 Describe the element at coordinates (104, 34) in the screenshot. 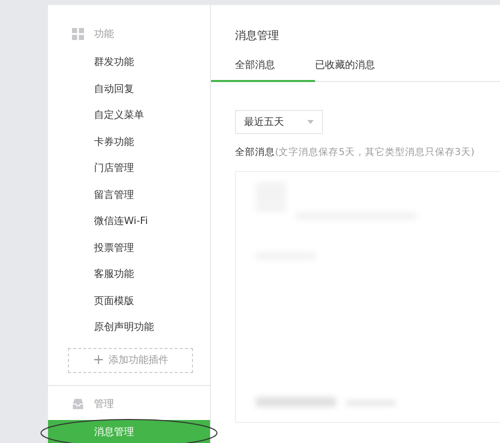

I see `section-title: 功能` at that location.